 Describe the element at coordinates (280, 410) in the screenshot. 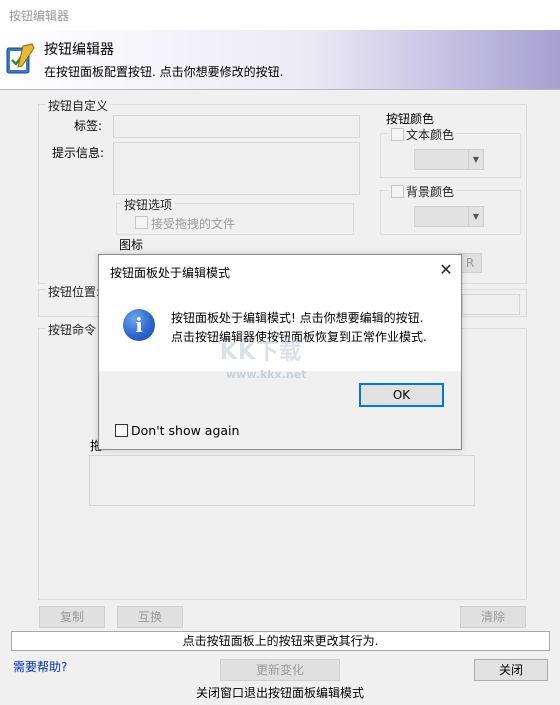

I see `dialog-footer: OK Don't show again` at that location.